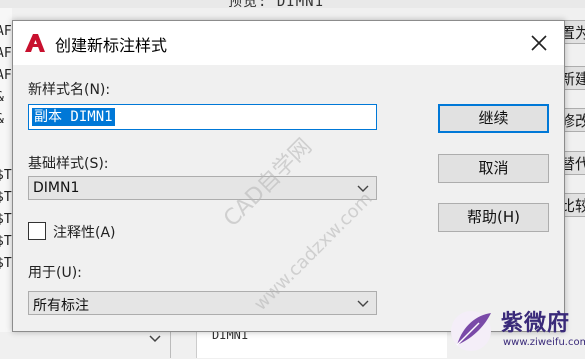 The image size is (585, 359). I want to click on brand-name: 紫微府, so click(536, 323).